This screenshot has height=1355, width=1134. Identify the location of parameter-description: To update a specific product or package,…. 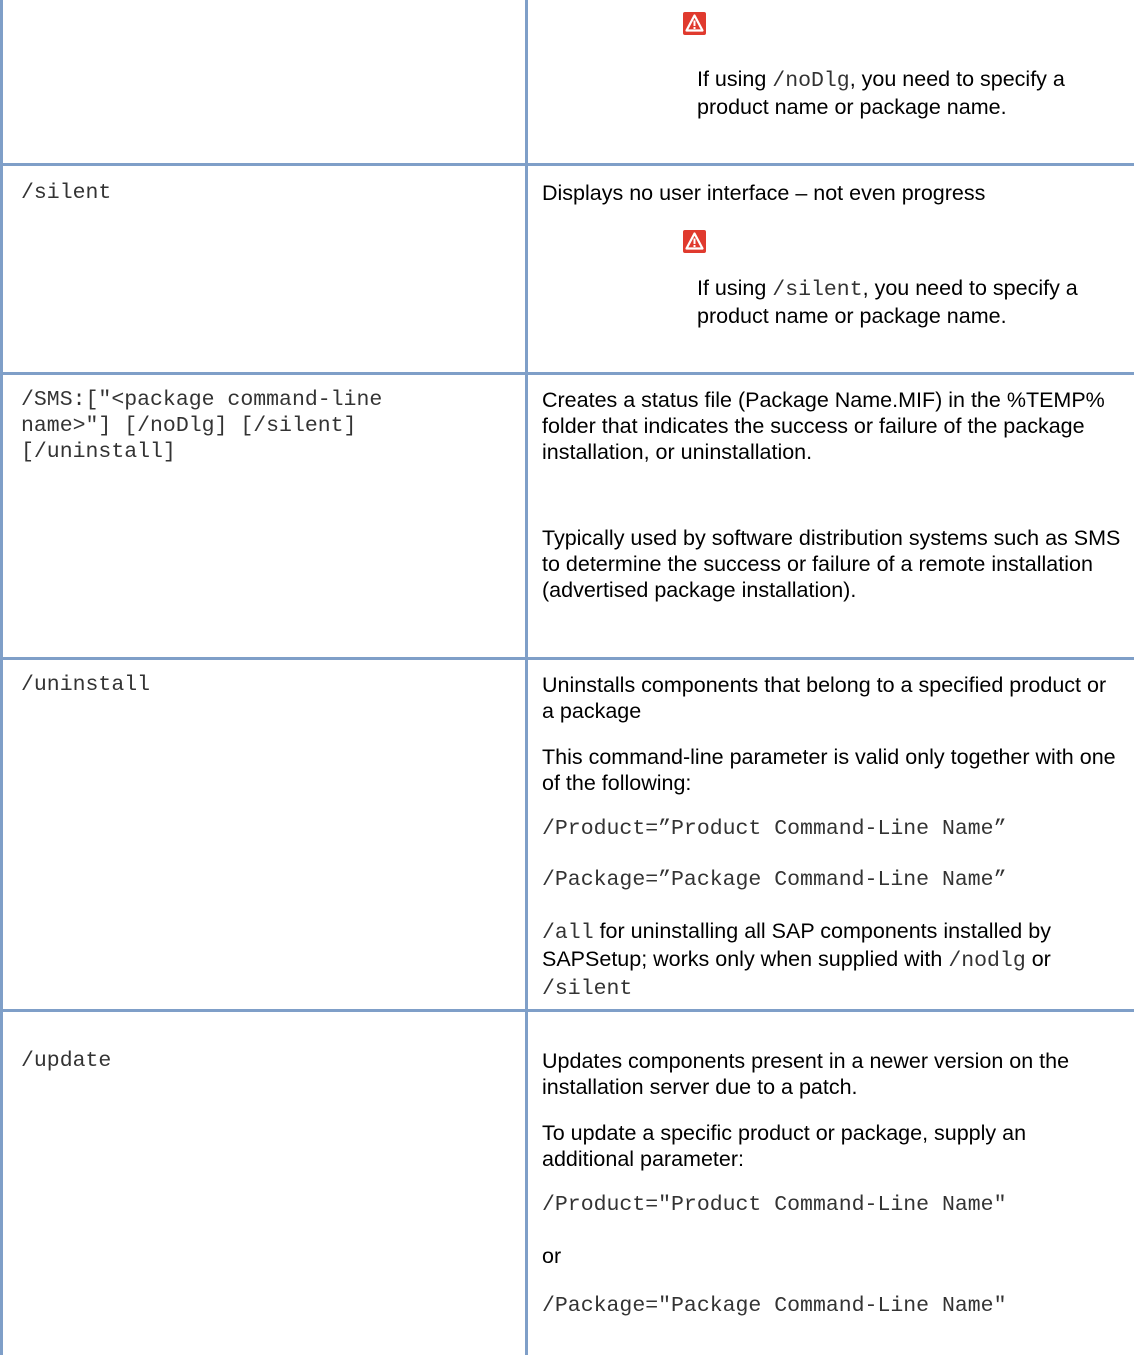
(784, 1146).